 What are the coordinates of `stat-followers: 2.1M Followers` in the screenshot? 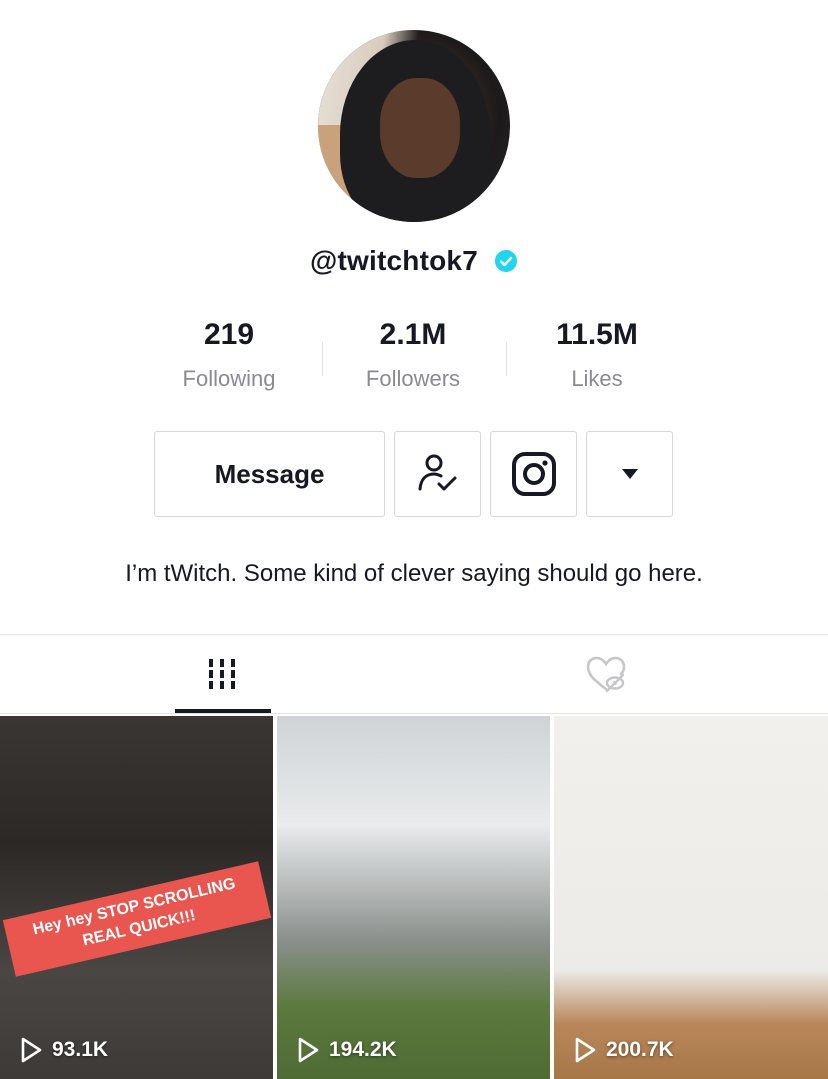 It's located at (413, 355).